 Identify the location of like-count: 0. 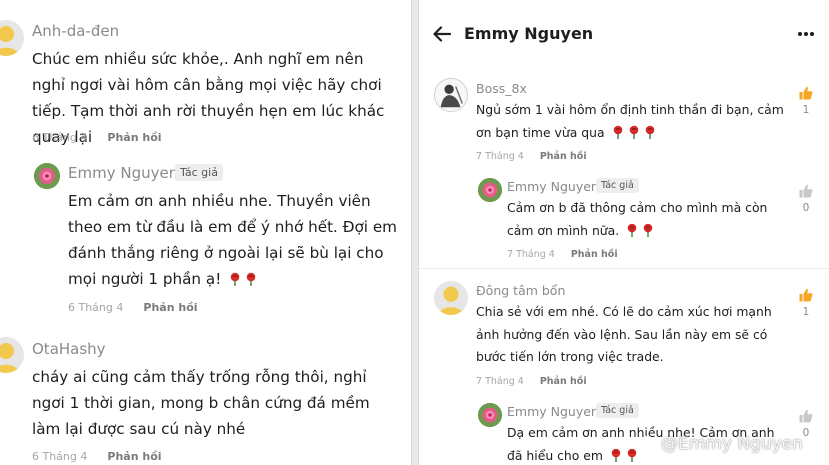
(806, 208).